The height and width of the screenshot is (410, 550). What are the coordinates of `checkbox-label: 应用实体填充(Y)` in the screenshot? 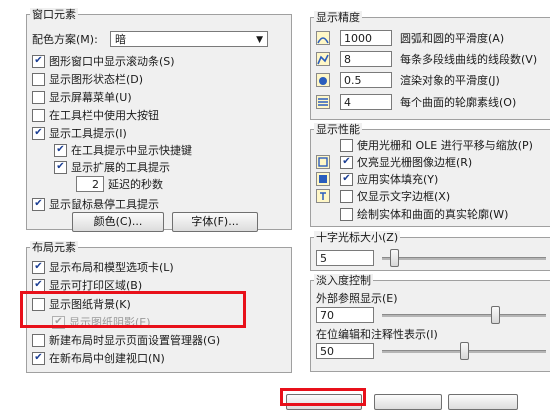 It's located at (398, 179).